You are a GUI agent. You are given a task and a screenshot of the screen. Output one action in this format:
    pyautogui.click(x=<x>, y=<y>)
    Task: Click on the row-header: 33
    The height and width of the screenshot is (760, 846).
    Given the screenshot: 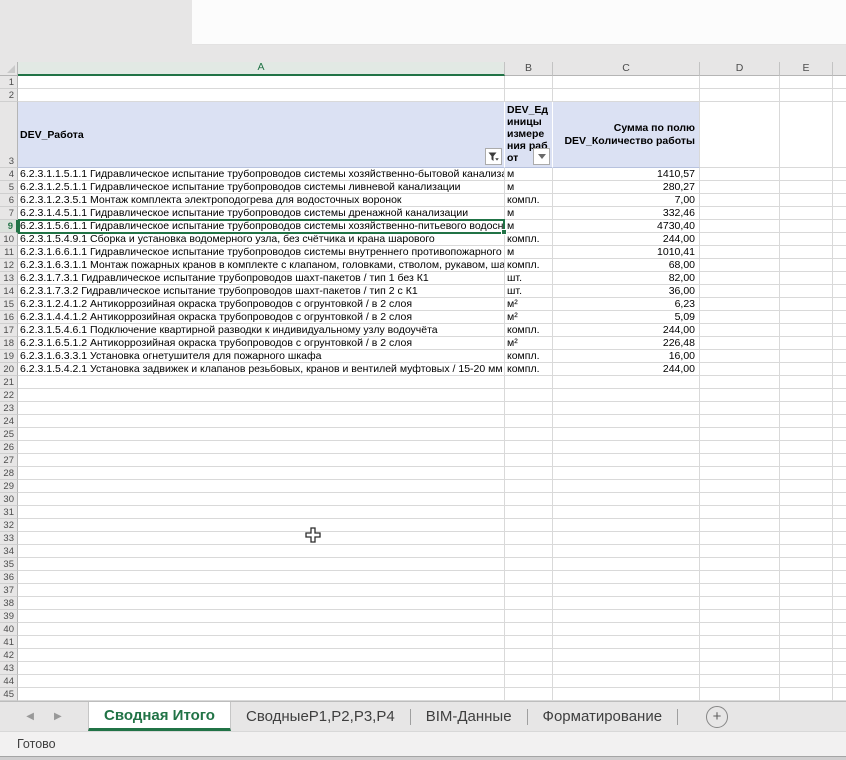 What is the action you would take?
    pyautogui.click(x=9, y=538)
    